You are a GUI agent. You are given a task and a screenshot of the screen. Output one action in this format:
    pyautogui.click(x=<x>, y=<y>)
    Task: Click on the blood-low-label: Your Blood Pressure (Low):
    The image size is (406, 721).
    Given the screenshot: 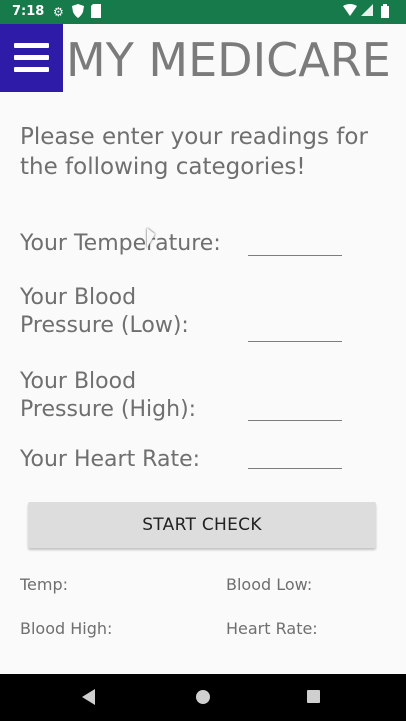 What is the action you would take?
    pyautogui.click(x=104, y=312)
    